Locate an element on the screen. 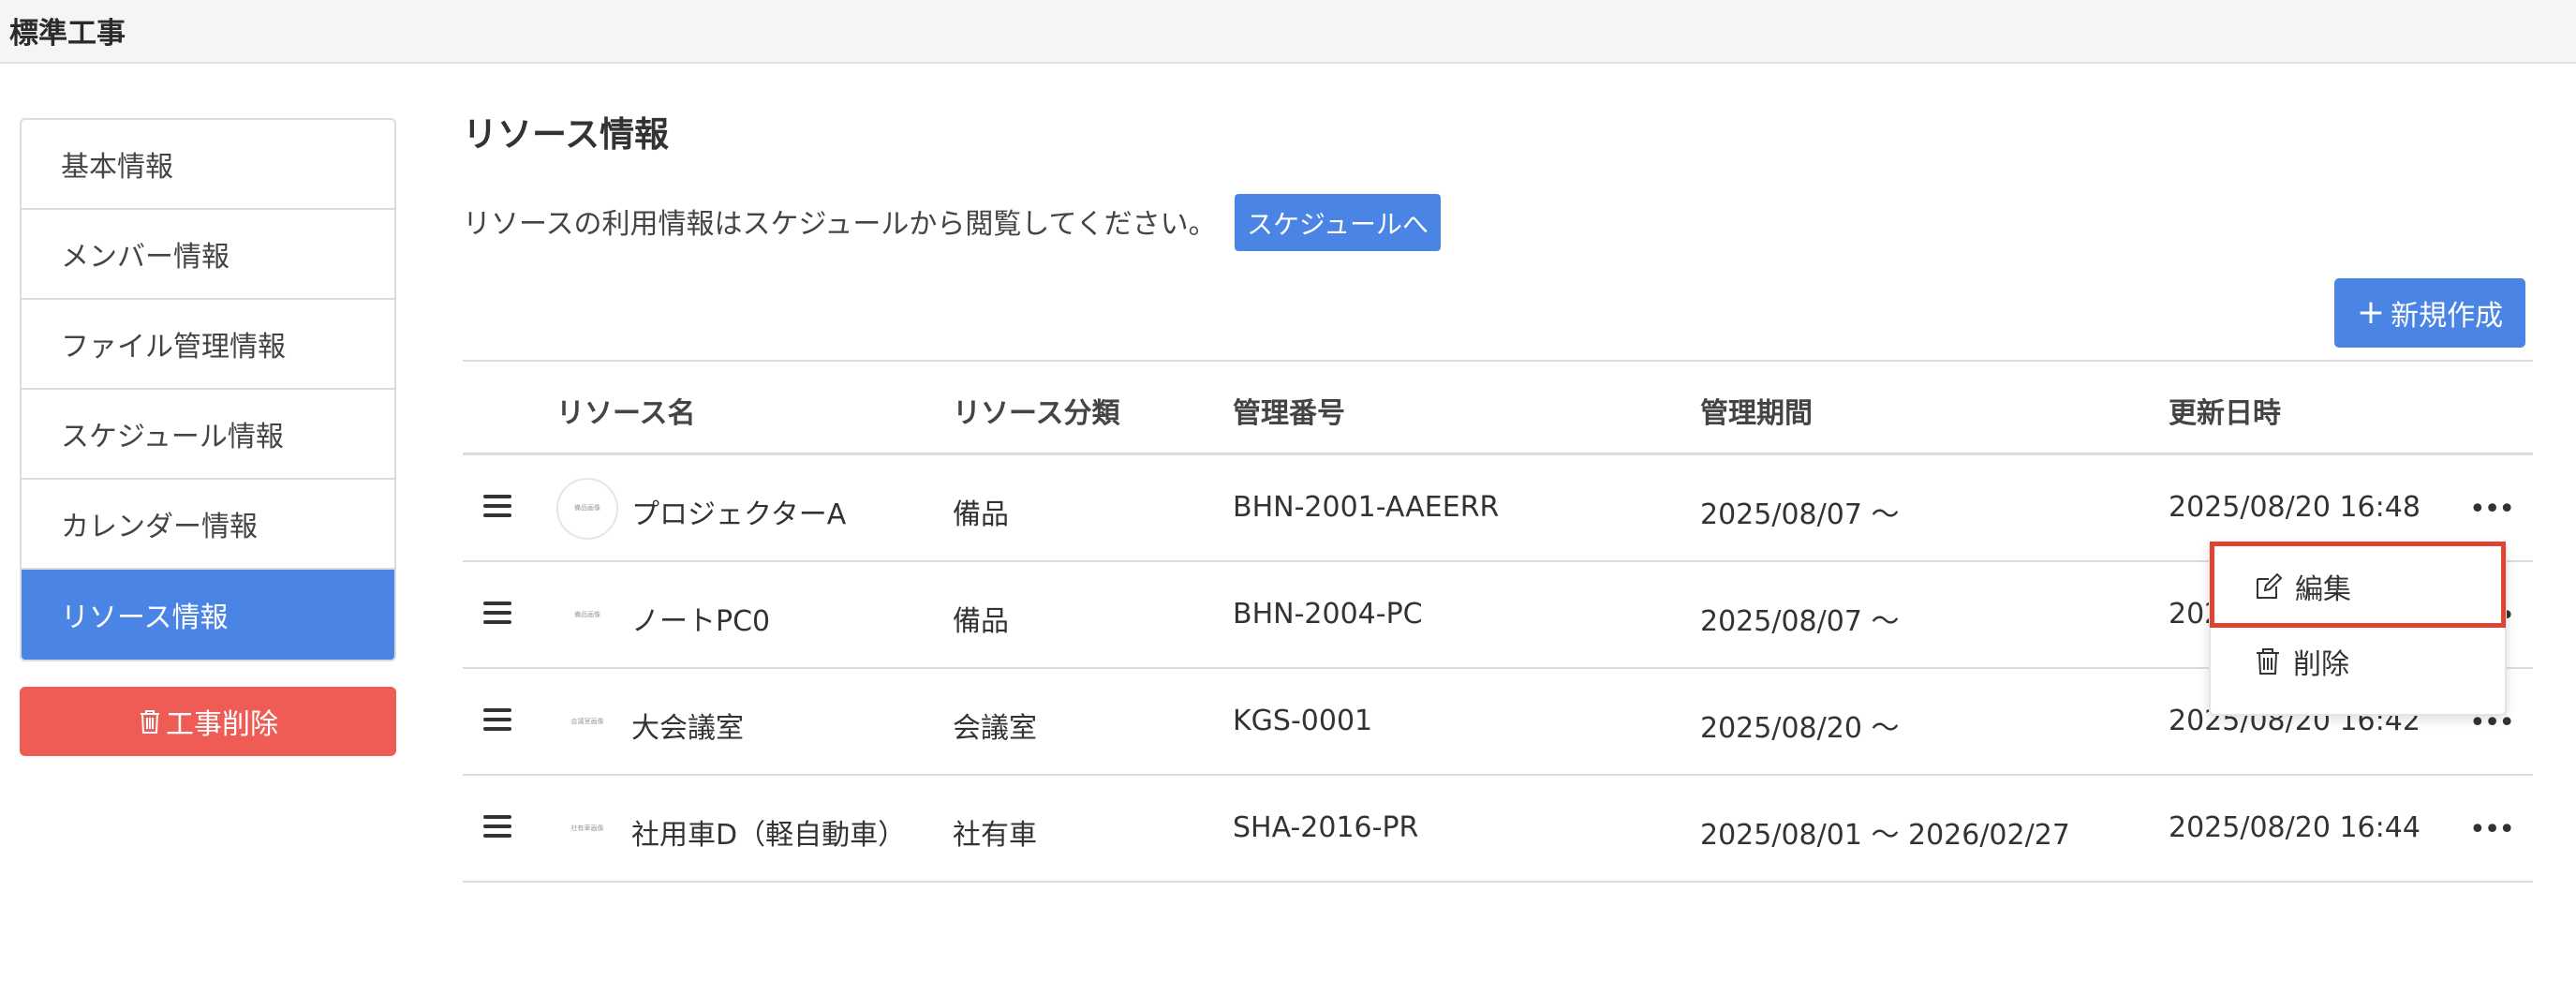 Image resolution: width=2576 pixels, height=995 pixels. management-period: 2025/08/20 〜 is located at coordinates (1800, 728).